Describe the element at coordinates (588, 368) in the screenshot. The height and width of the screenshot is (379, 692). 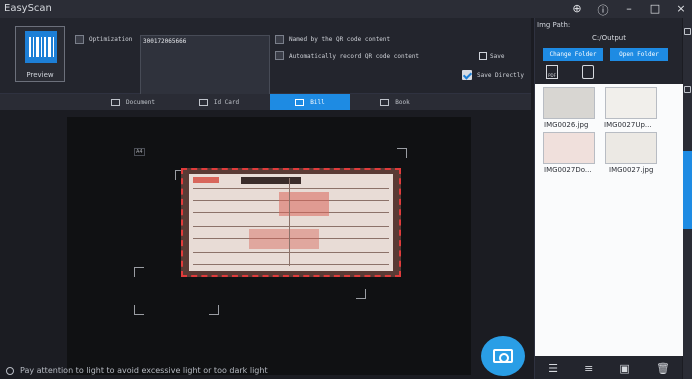
I see `list-icon: ≡` at that location.